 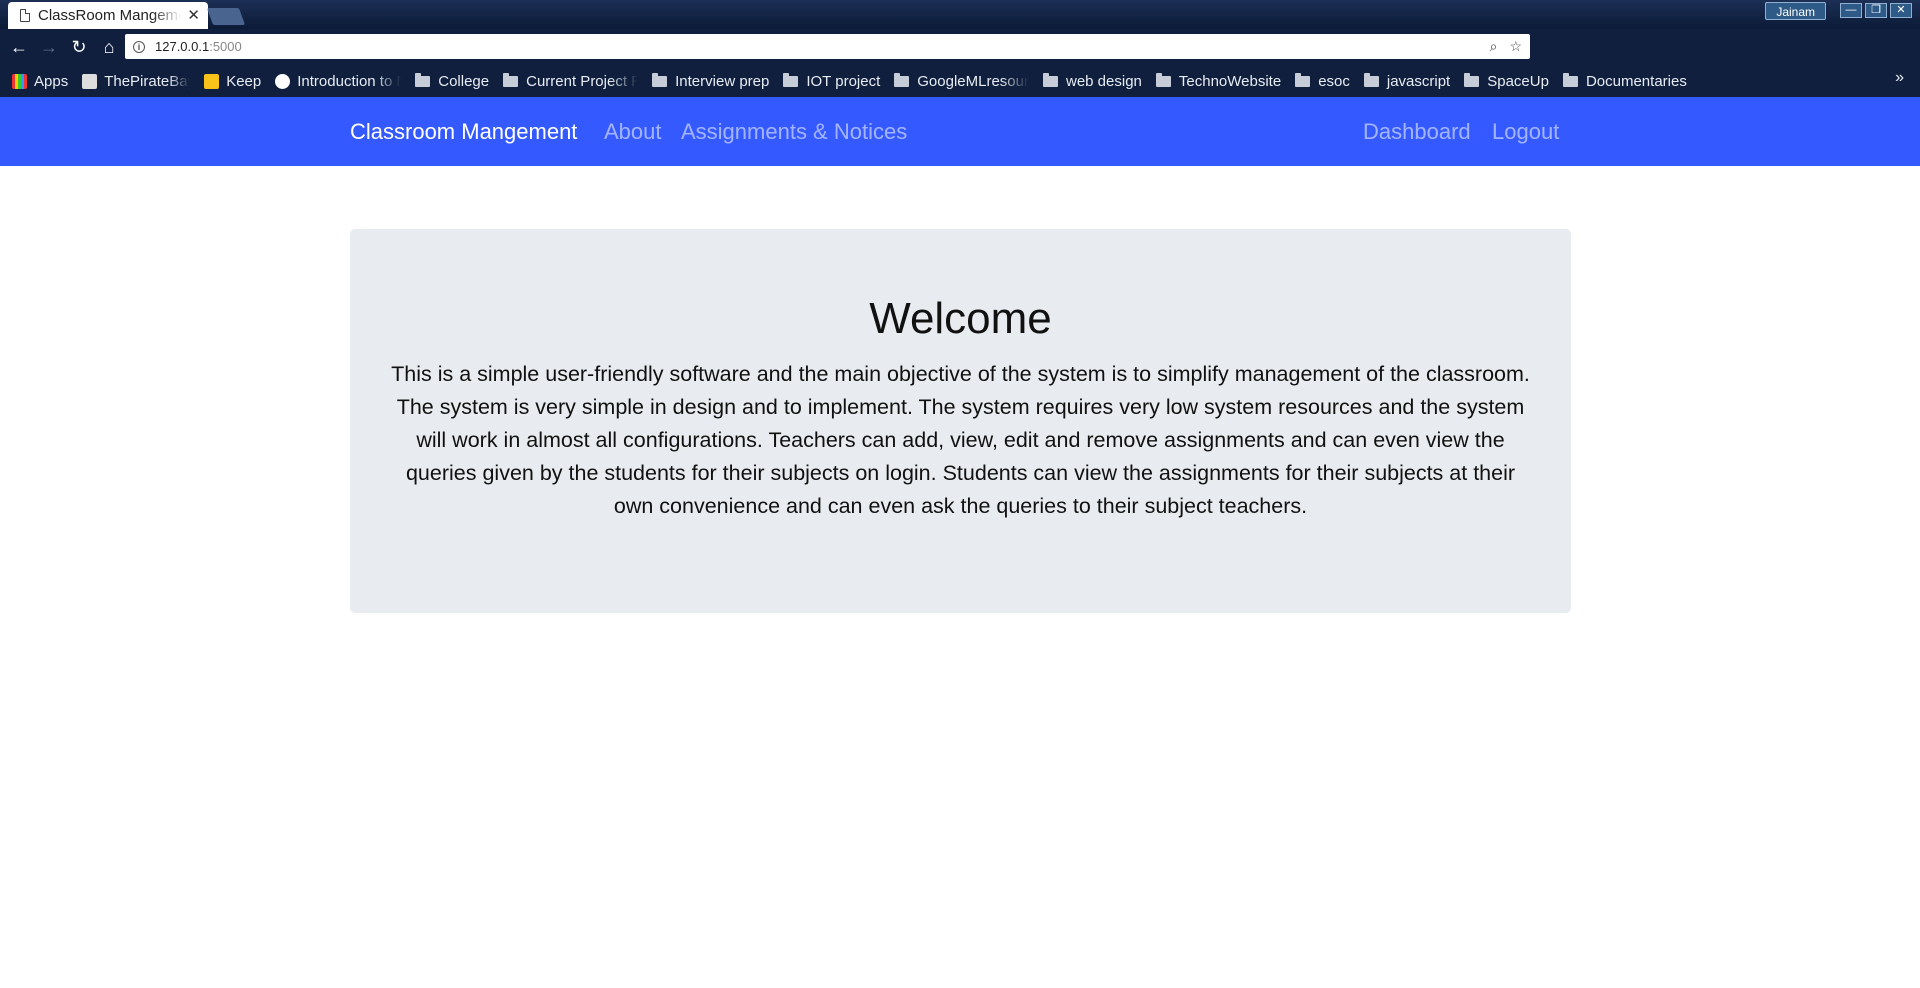 What do you see at coordinates (722, 81) in the screenshot?
I see `bookmark-label: Interview prep` at bounding box center [722, 81].